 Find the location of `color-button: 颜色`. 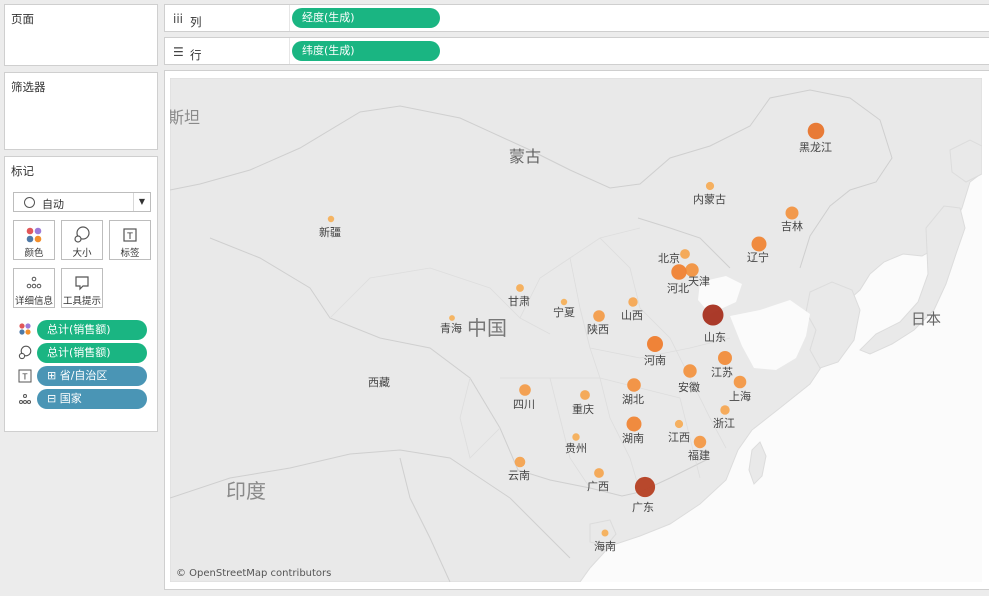

color-button: 颜色 is located at coordinates (34, 240).